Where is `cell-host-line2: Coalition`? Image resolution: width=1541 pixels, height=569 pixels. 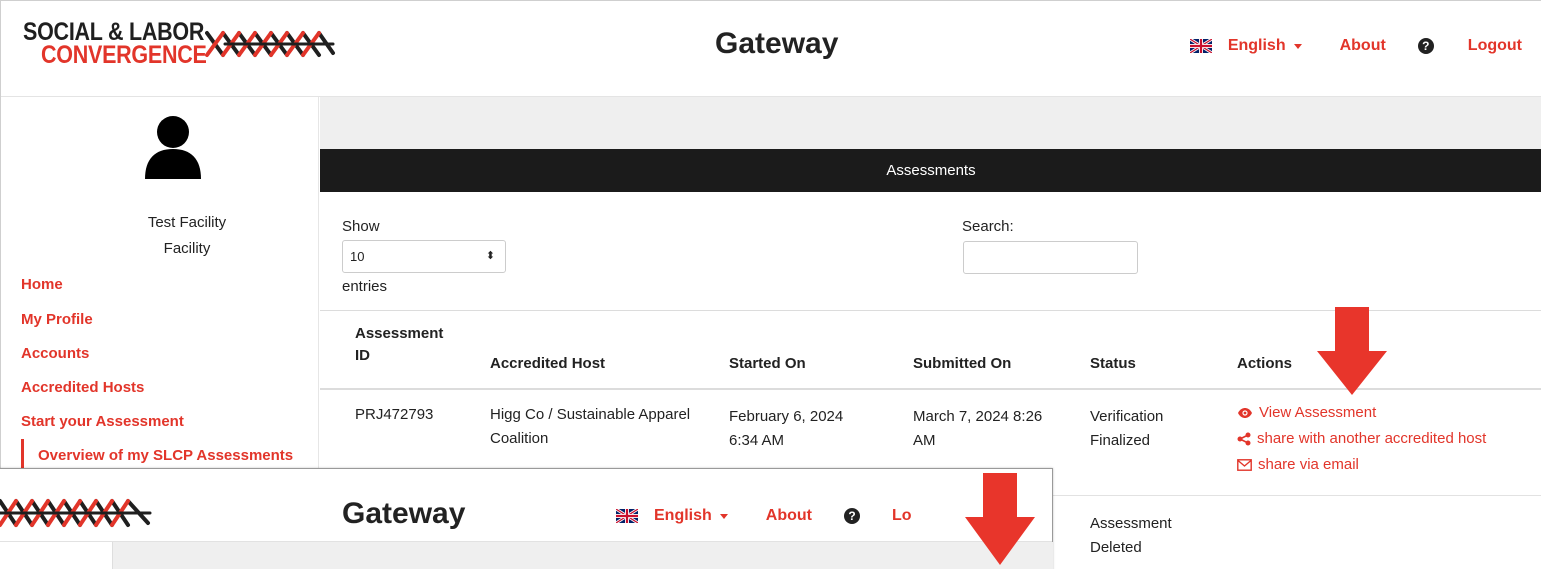
cell-host-line2: Coalition is located at coordinates (519, 438).